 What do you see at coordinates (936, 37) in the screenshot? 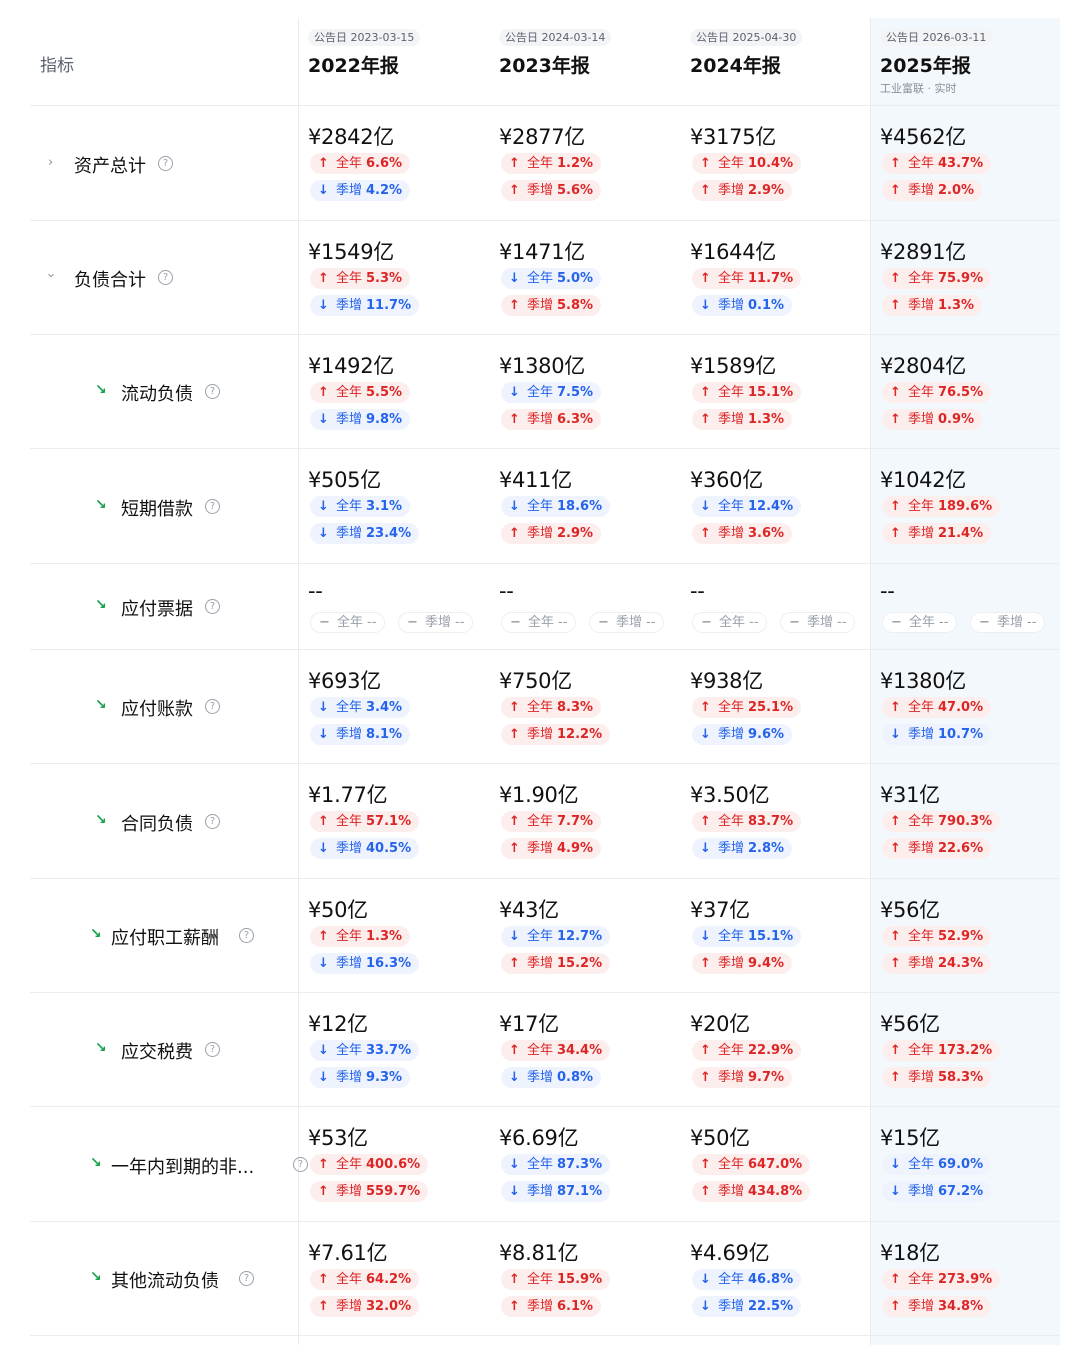
I see `announcement-date: 公告日 2026-03-11` at bounding box center [936, 37].